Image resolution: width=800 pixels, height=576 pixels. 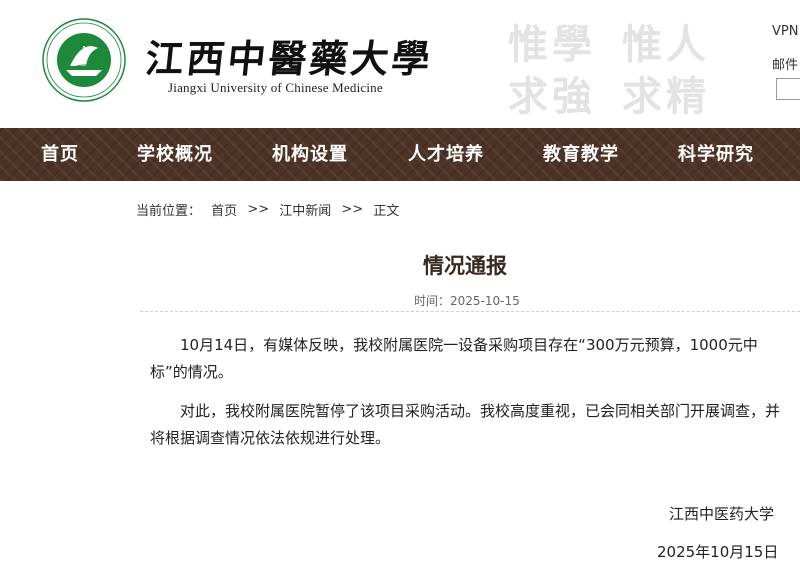 I want to click on nav-item-departments: 机构设置, so click(x=310, y=154).